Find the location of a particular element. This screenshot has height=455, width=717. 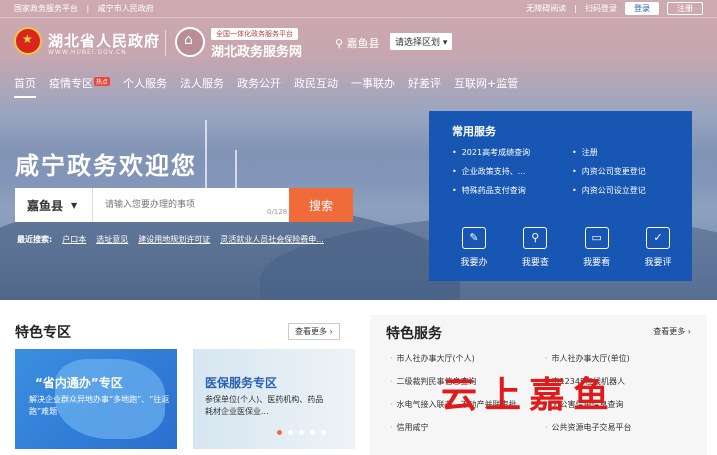

nav-disclosure: 政务公开 is located at coordinates (259, 86).